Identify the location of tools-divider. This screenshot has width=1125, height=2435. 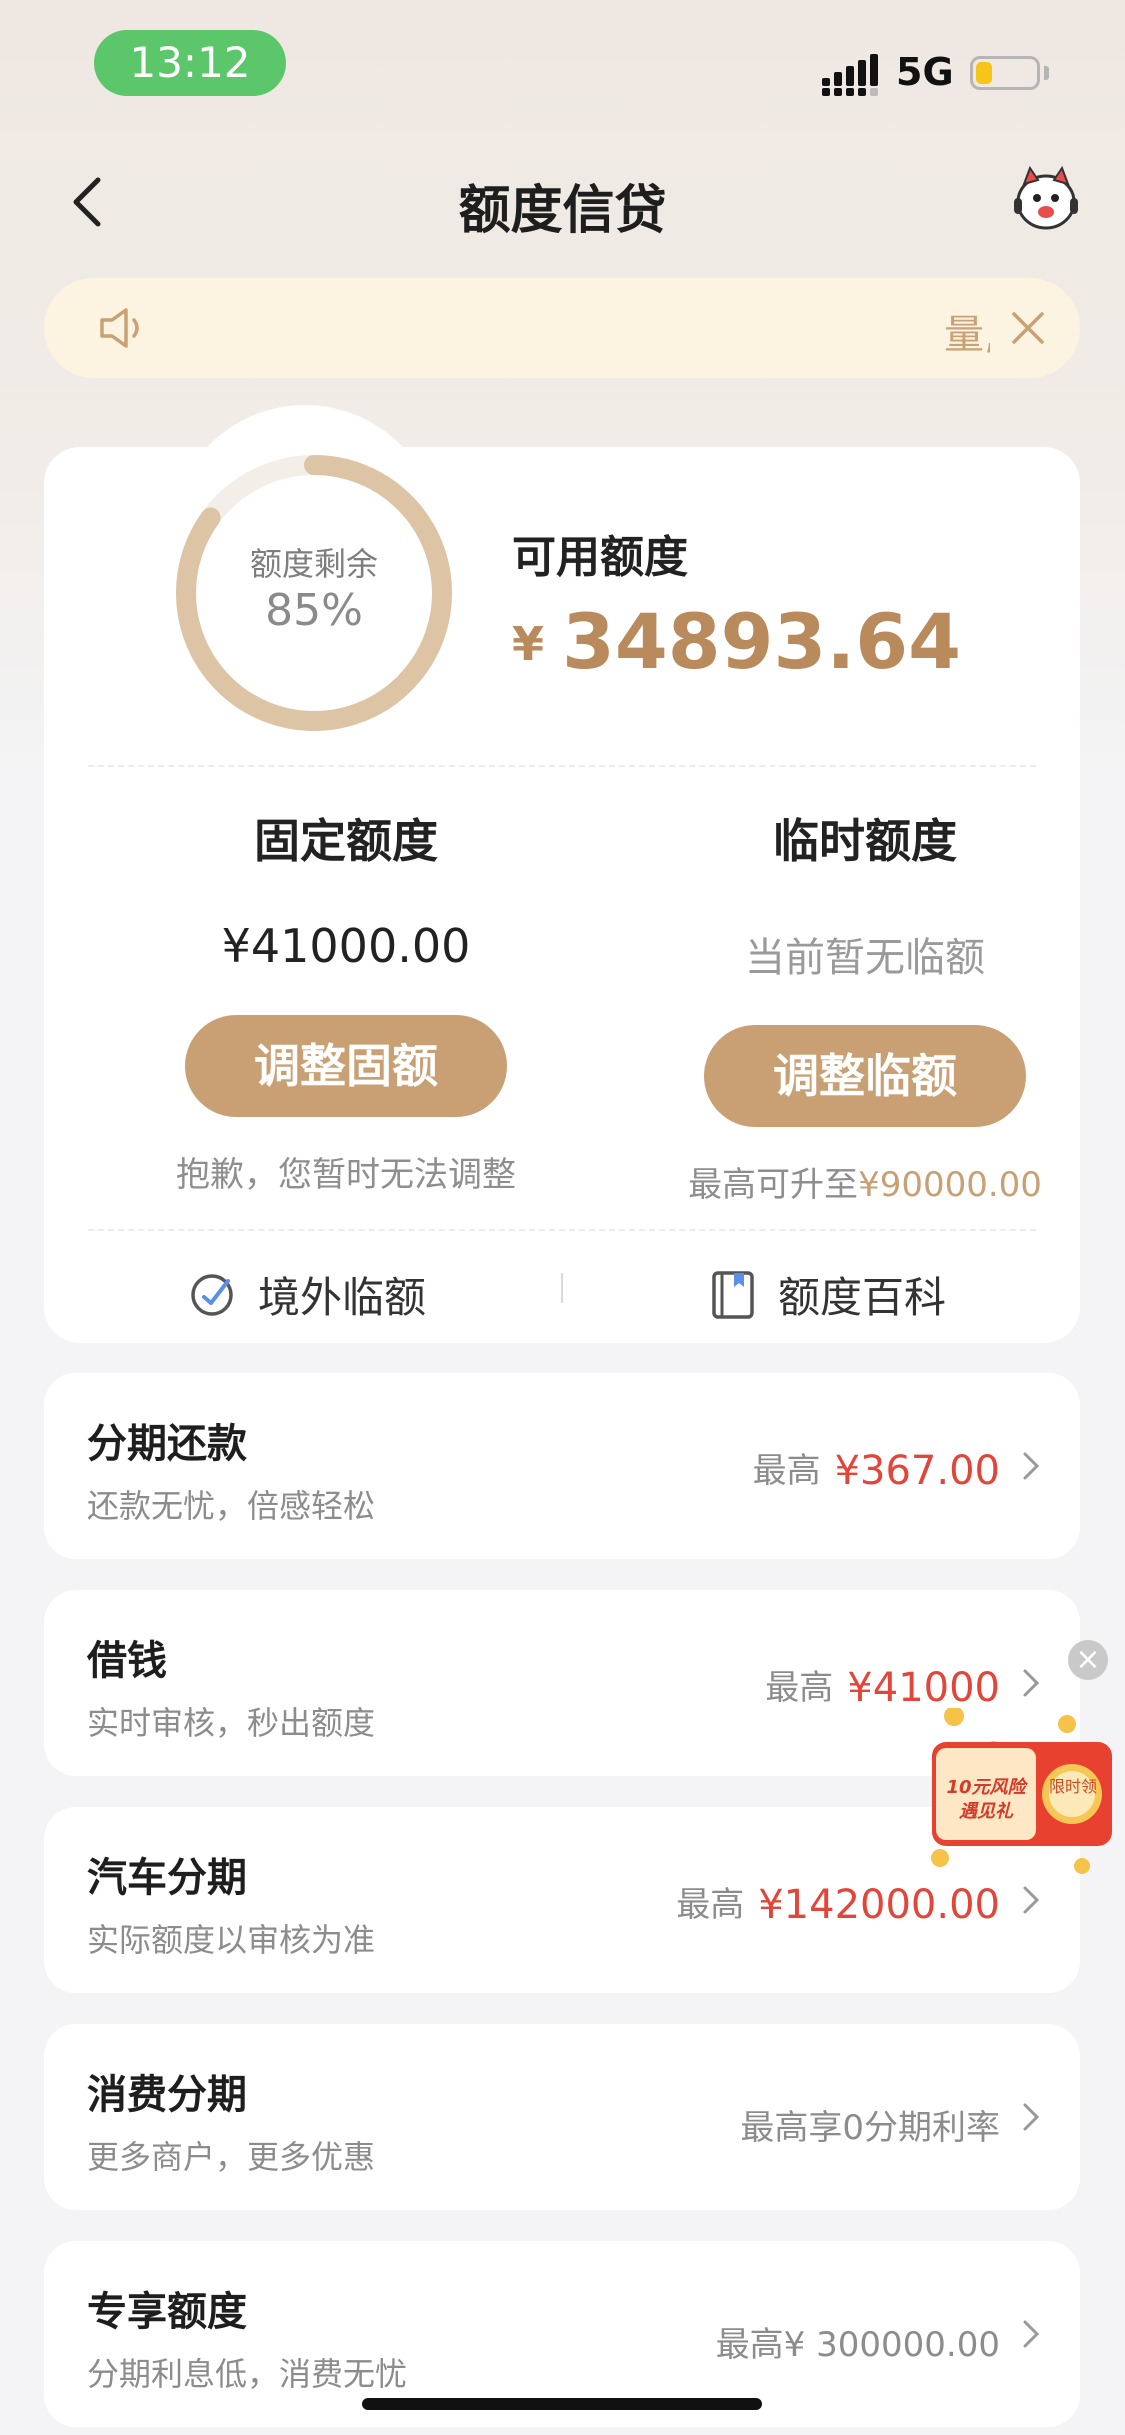
(562, 1288).